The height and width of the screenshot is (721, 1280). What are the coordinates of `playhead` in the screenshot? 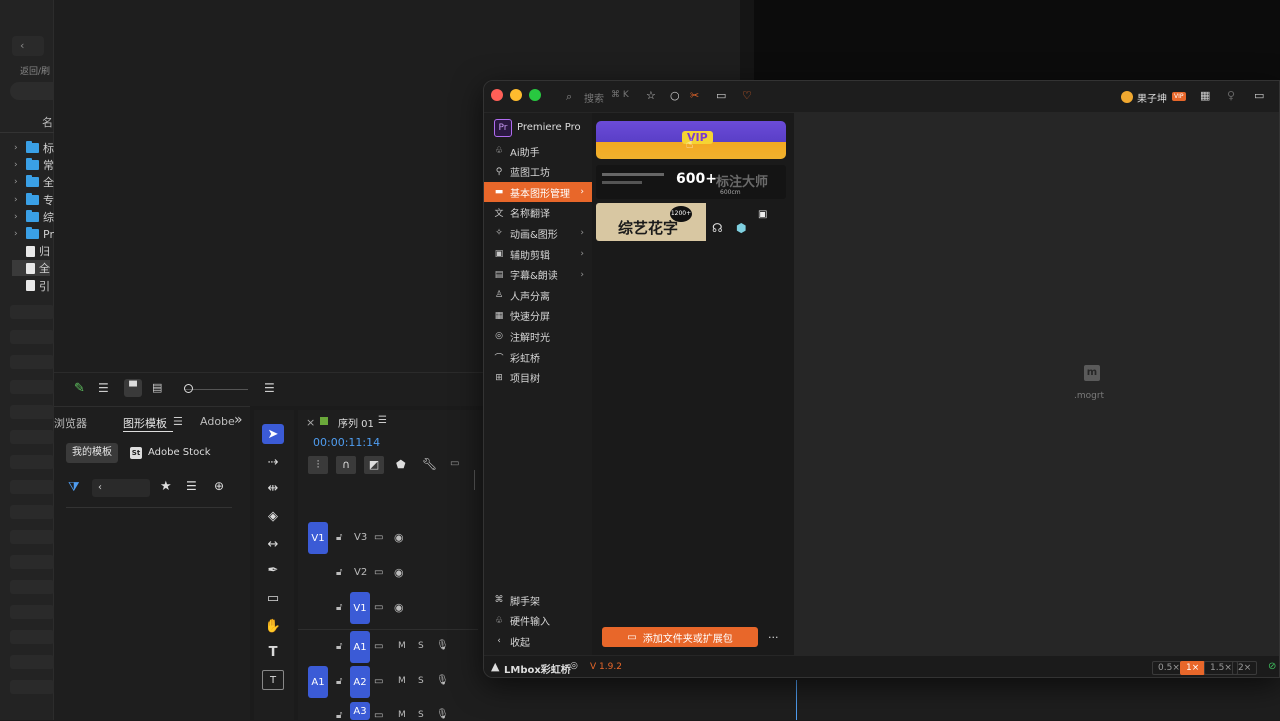 It's located at (796, 700).